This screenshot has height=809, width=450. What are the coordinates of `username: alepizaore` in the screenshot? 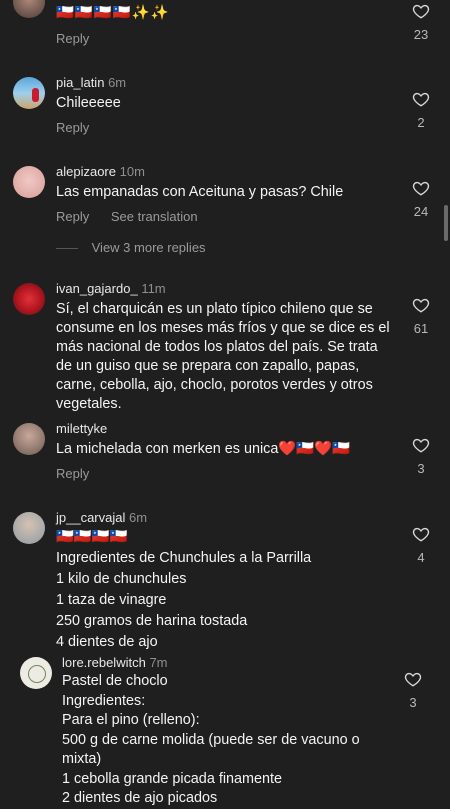 It's located at (86, 171).